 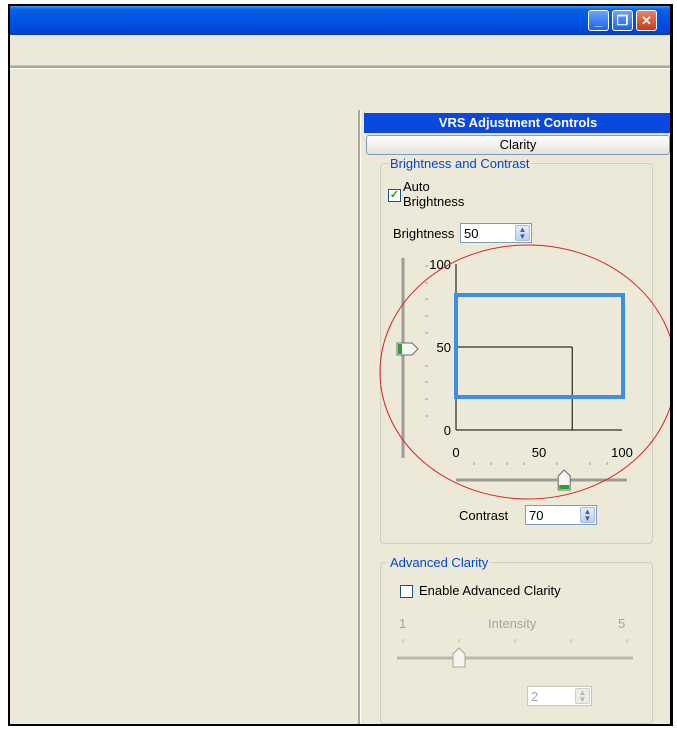 What do you see at coordinates (407, 349) in the screenshot?
I see `brightness-slider-thumb` at bounding box center [407, 349].